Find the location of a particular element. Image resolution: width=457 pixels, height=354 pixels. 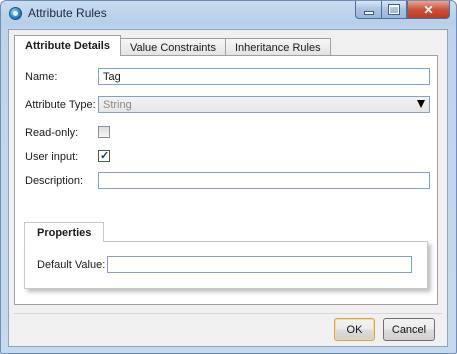

read-only-label: Read-only: is located at coordinates (52, 133).